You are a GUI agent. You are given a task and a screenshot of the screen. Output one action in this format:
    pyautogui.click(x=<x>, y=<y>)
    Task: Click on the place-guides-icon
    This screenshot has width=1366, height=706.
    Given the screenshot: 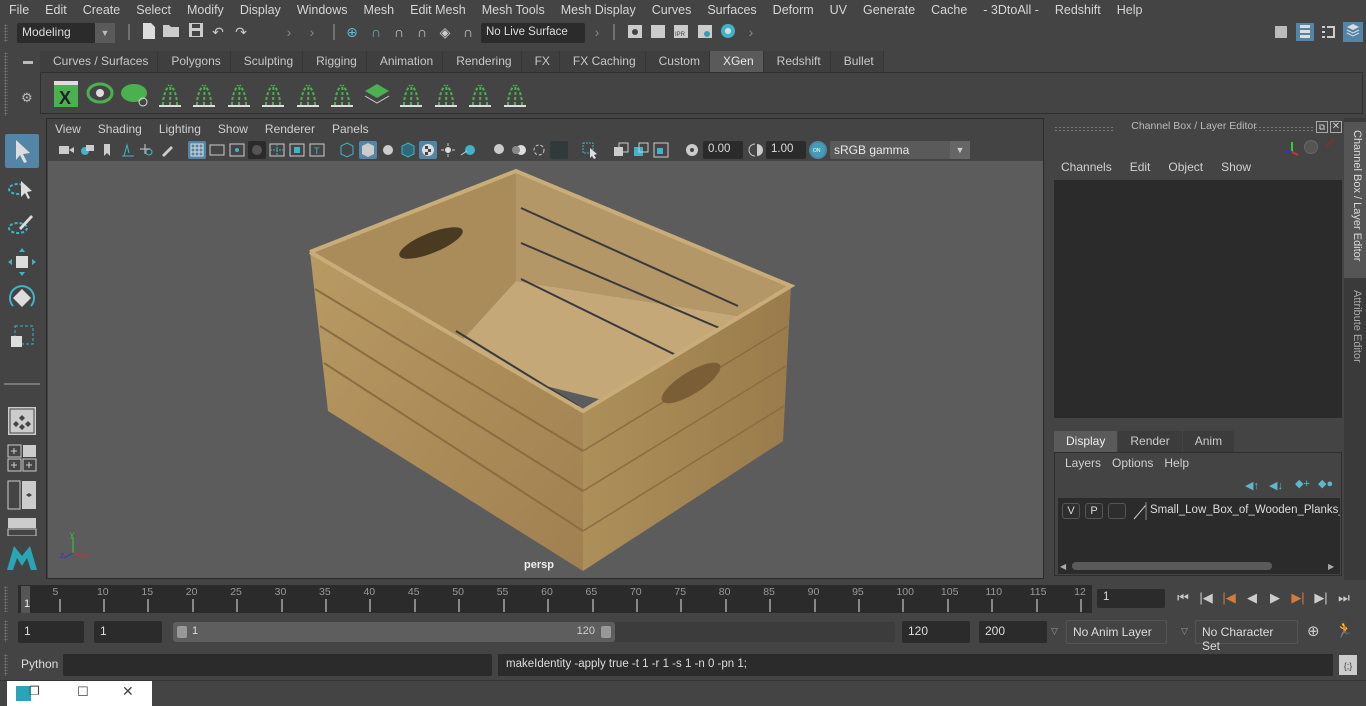 What is the action you would take?
    pyautogui.click(x=204, y=94)
    